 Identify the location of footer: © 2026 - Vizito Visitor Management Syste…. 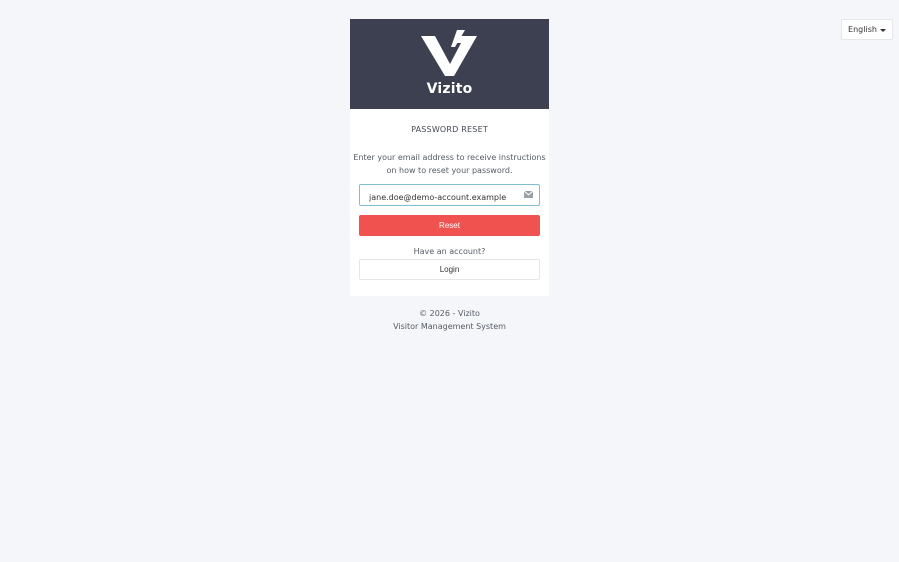
(449, 320).